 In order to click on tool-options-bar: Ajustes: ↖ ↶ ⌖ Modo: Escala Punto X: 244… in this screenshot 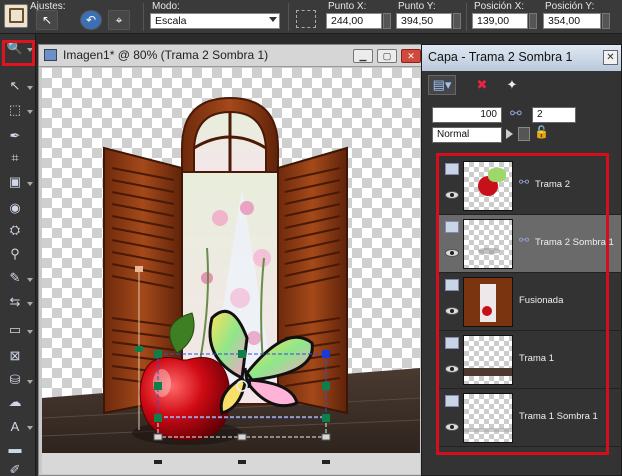, I will do `click(311, 17)`.